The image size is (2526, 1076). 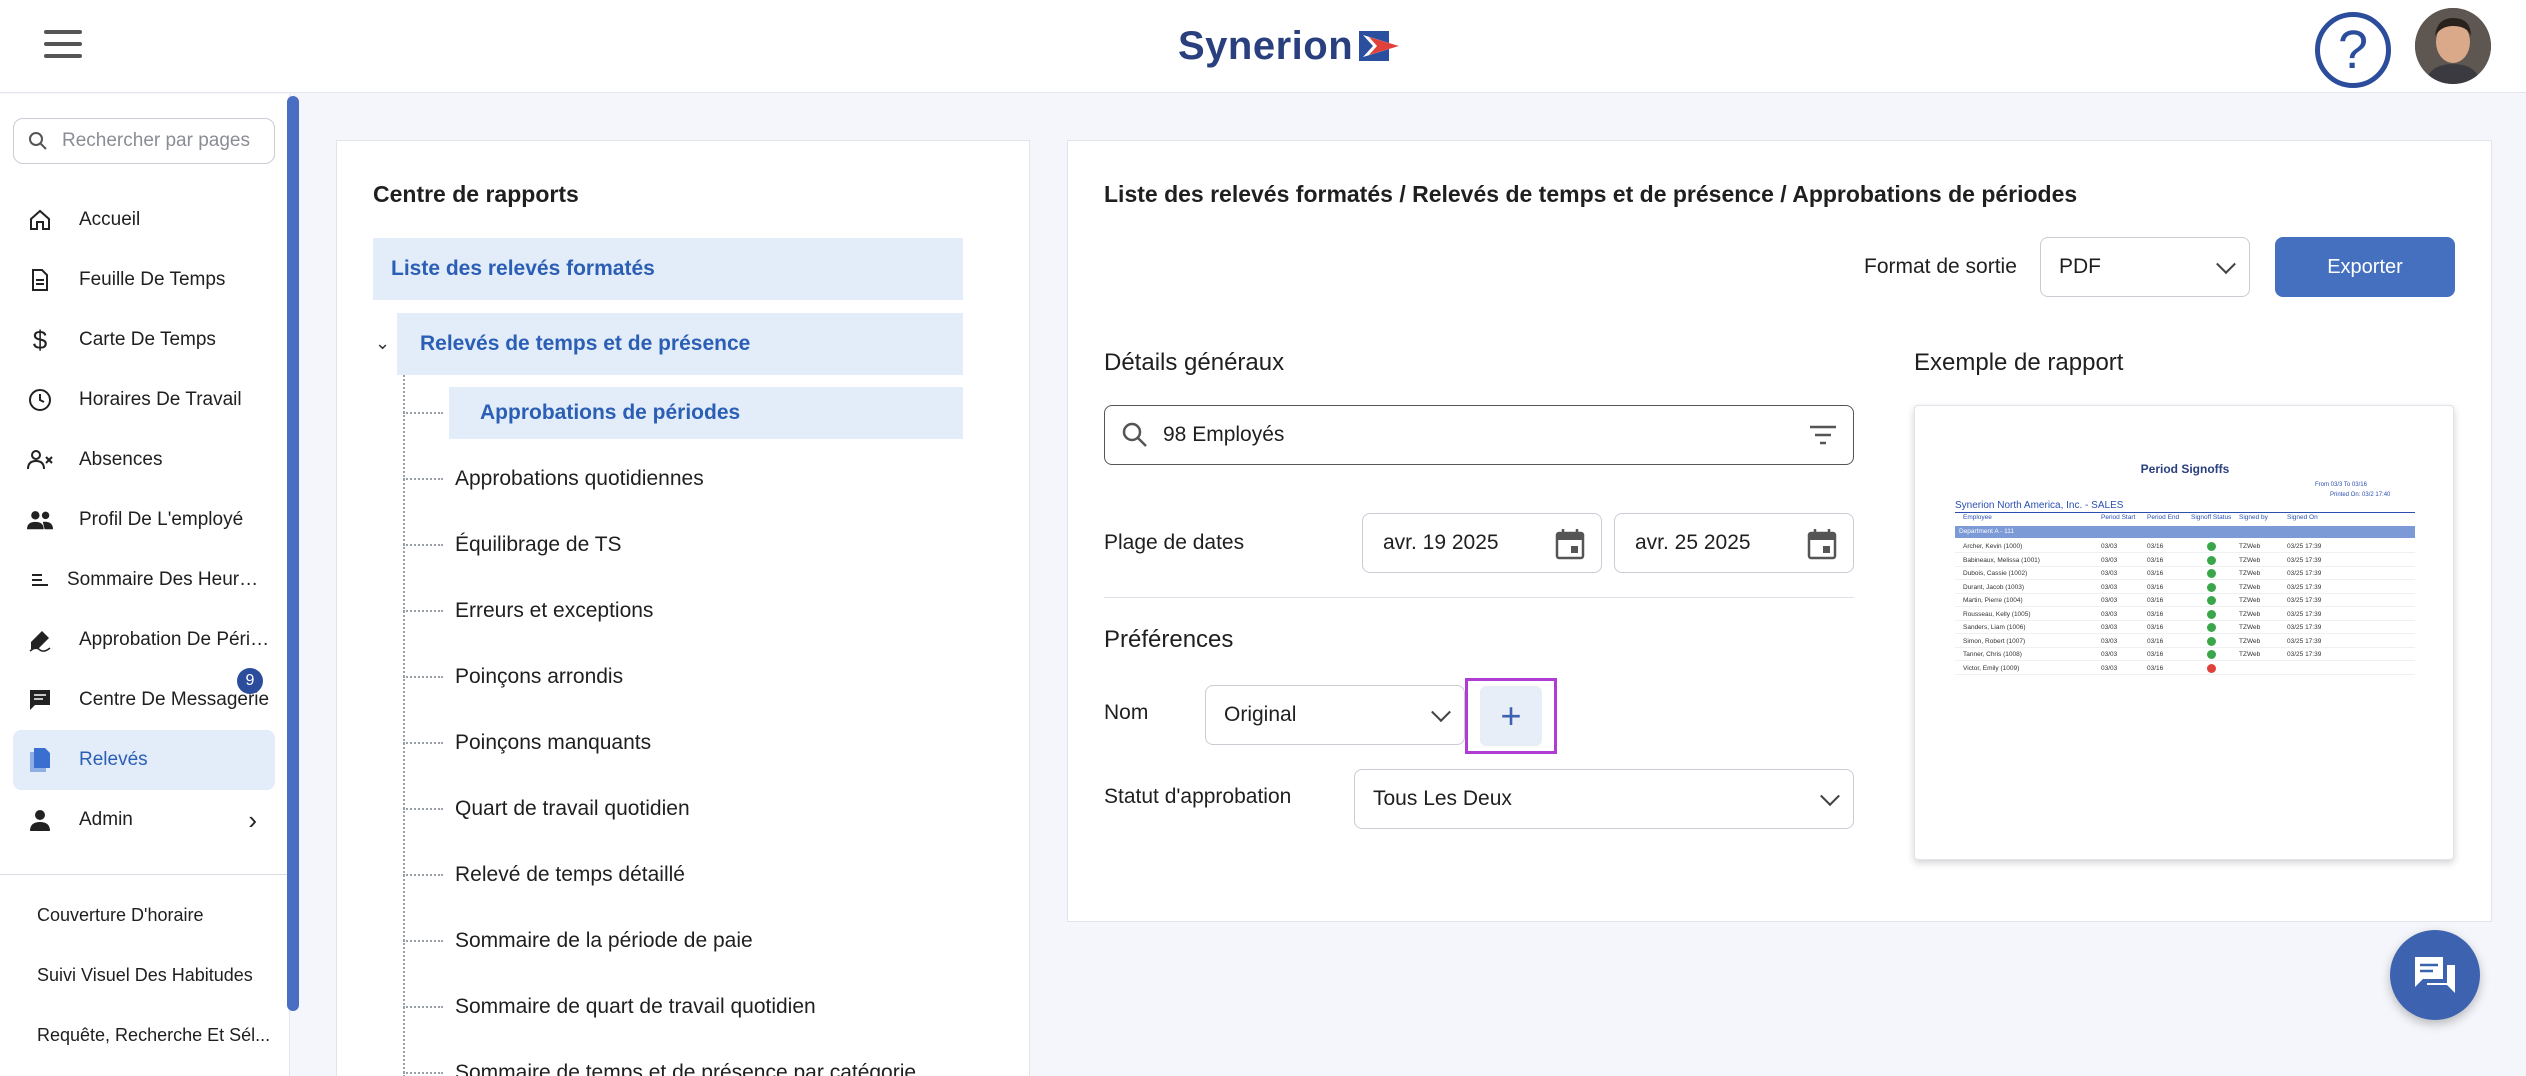 I want to click on approval-status-select: Tous Les Deux, so click(x=1604, y=799).